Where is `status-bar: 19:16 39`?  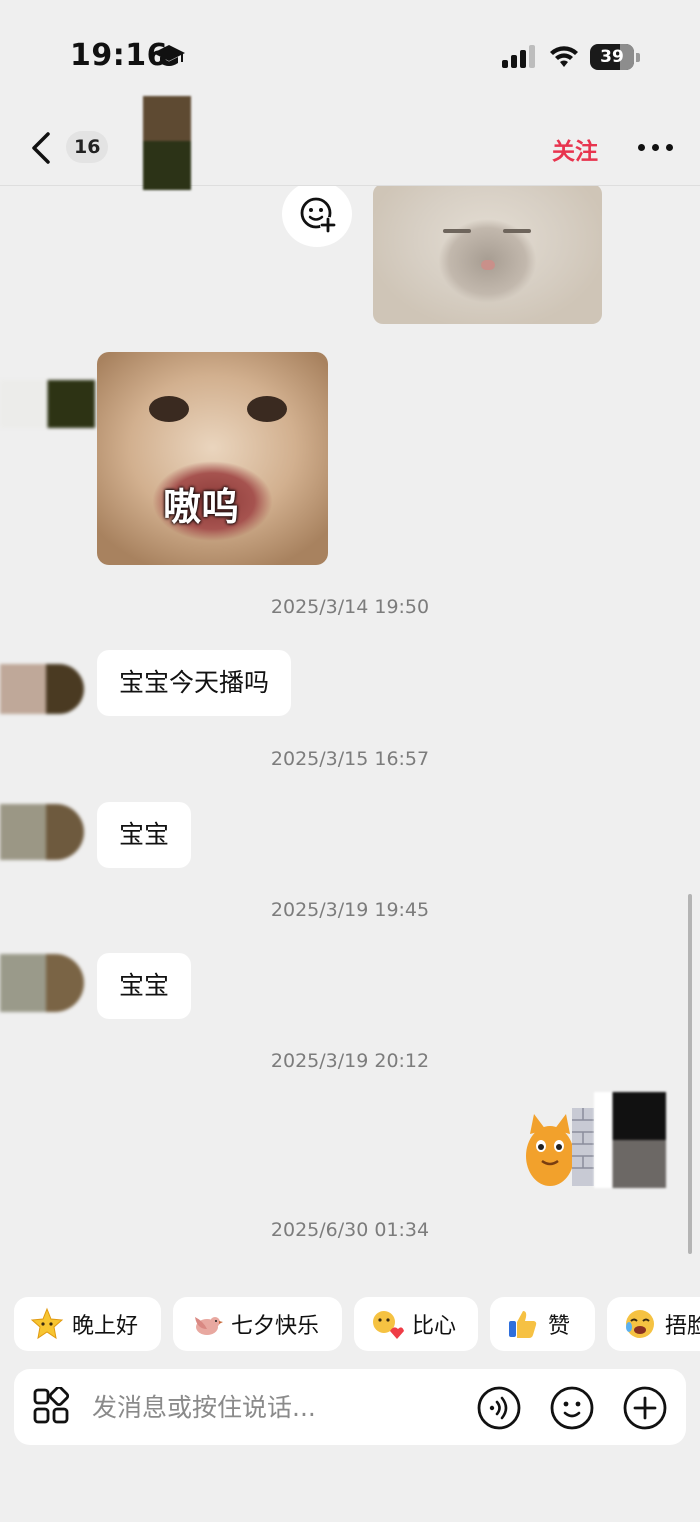 status-bar: 19:16 39 is located at coordinates (350, 55).